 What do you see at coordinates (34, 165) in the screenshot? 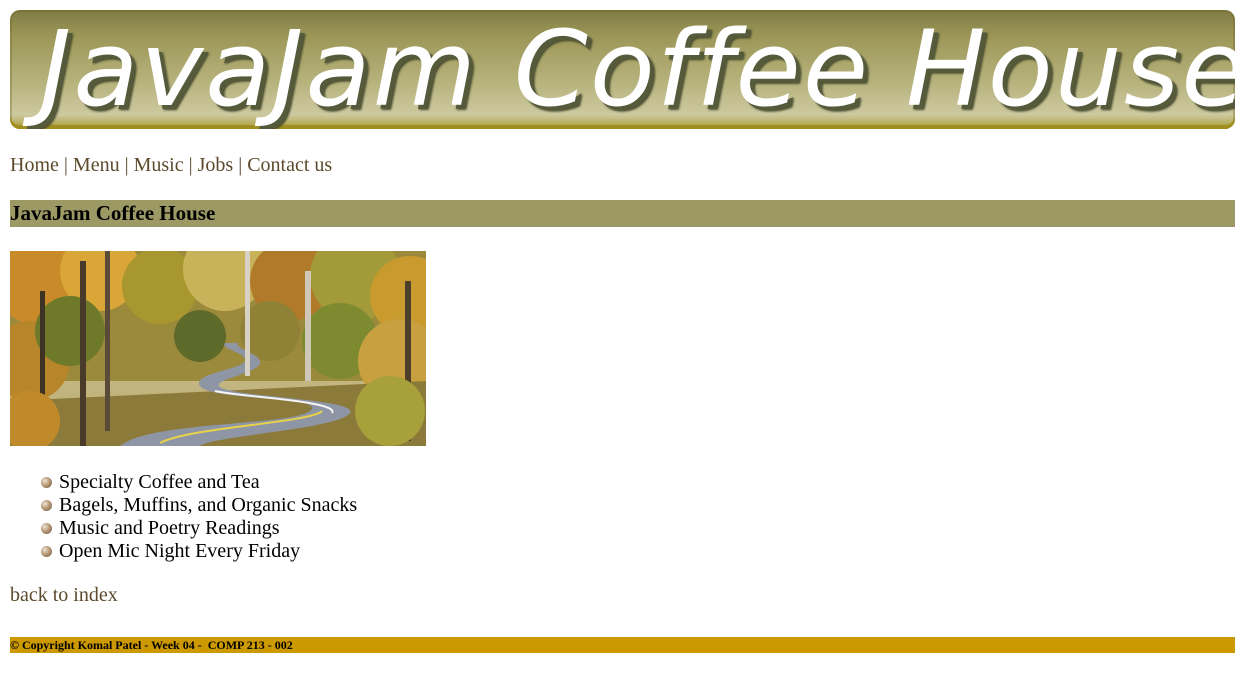
I see `nav-link-home: Home` at bounding box center [34, 165].